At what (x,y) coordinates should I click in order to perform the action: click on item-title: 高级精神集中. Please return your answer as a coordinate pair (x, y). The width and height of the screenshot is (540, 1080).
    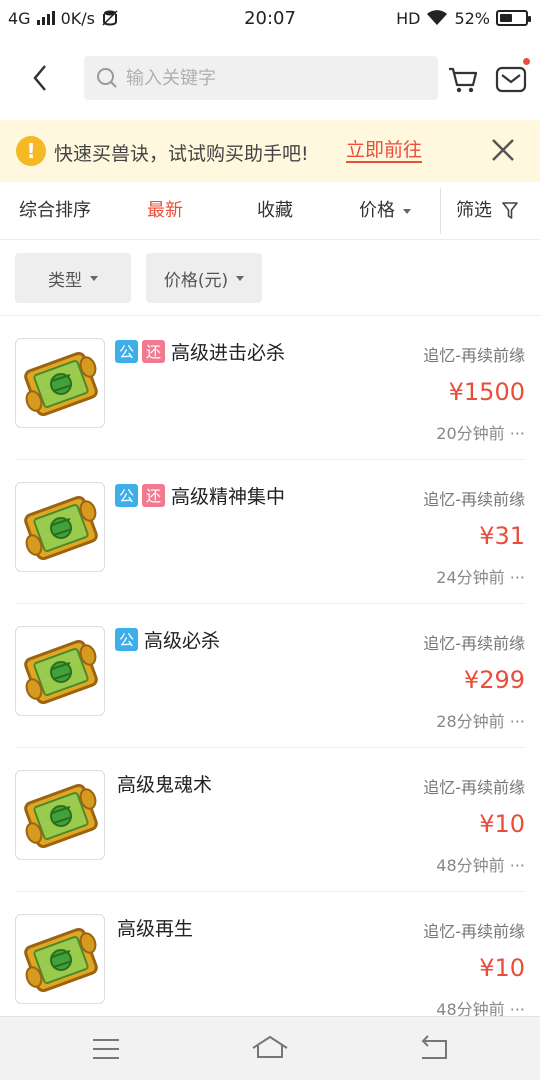
    Looking at the image, I should click on (228, 497).